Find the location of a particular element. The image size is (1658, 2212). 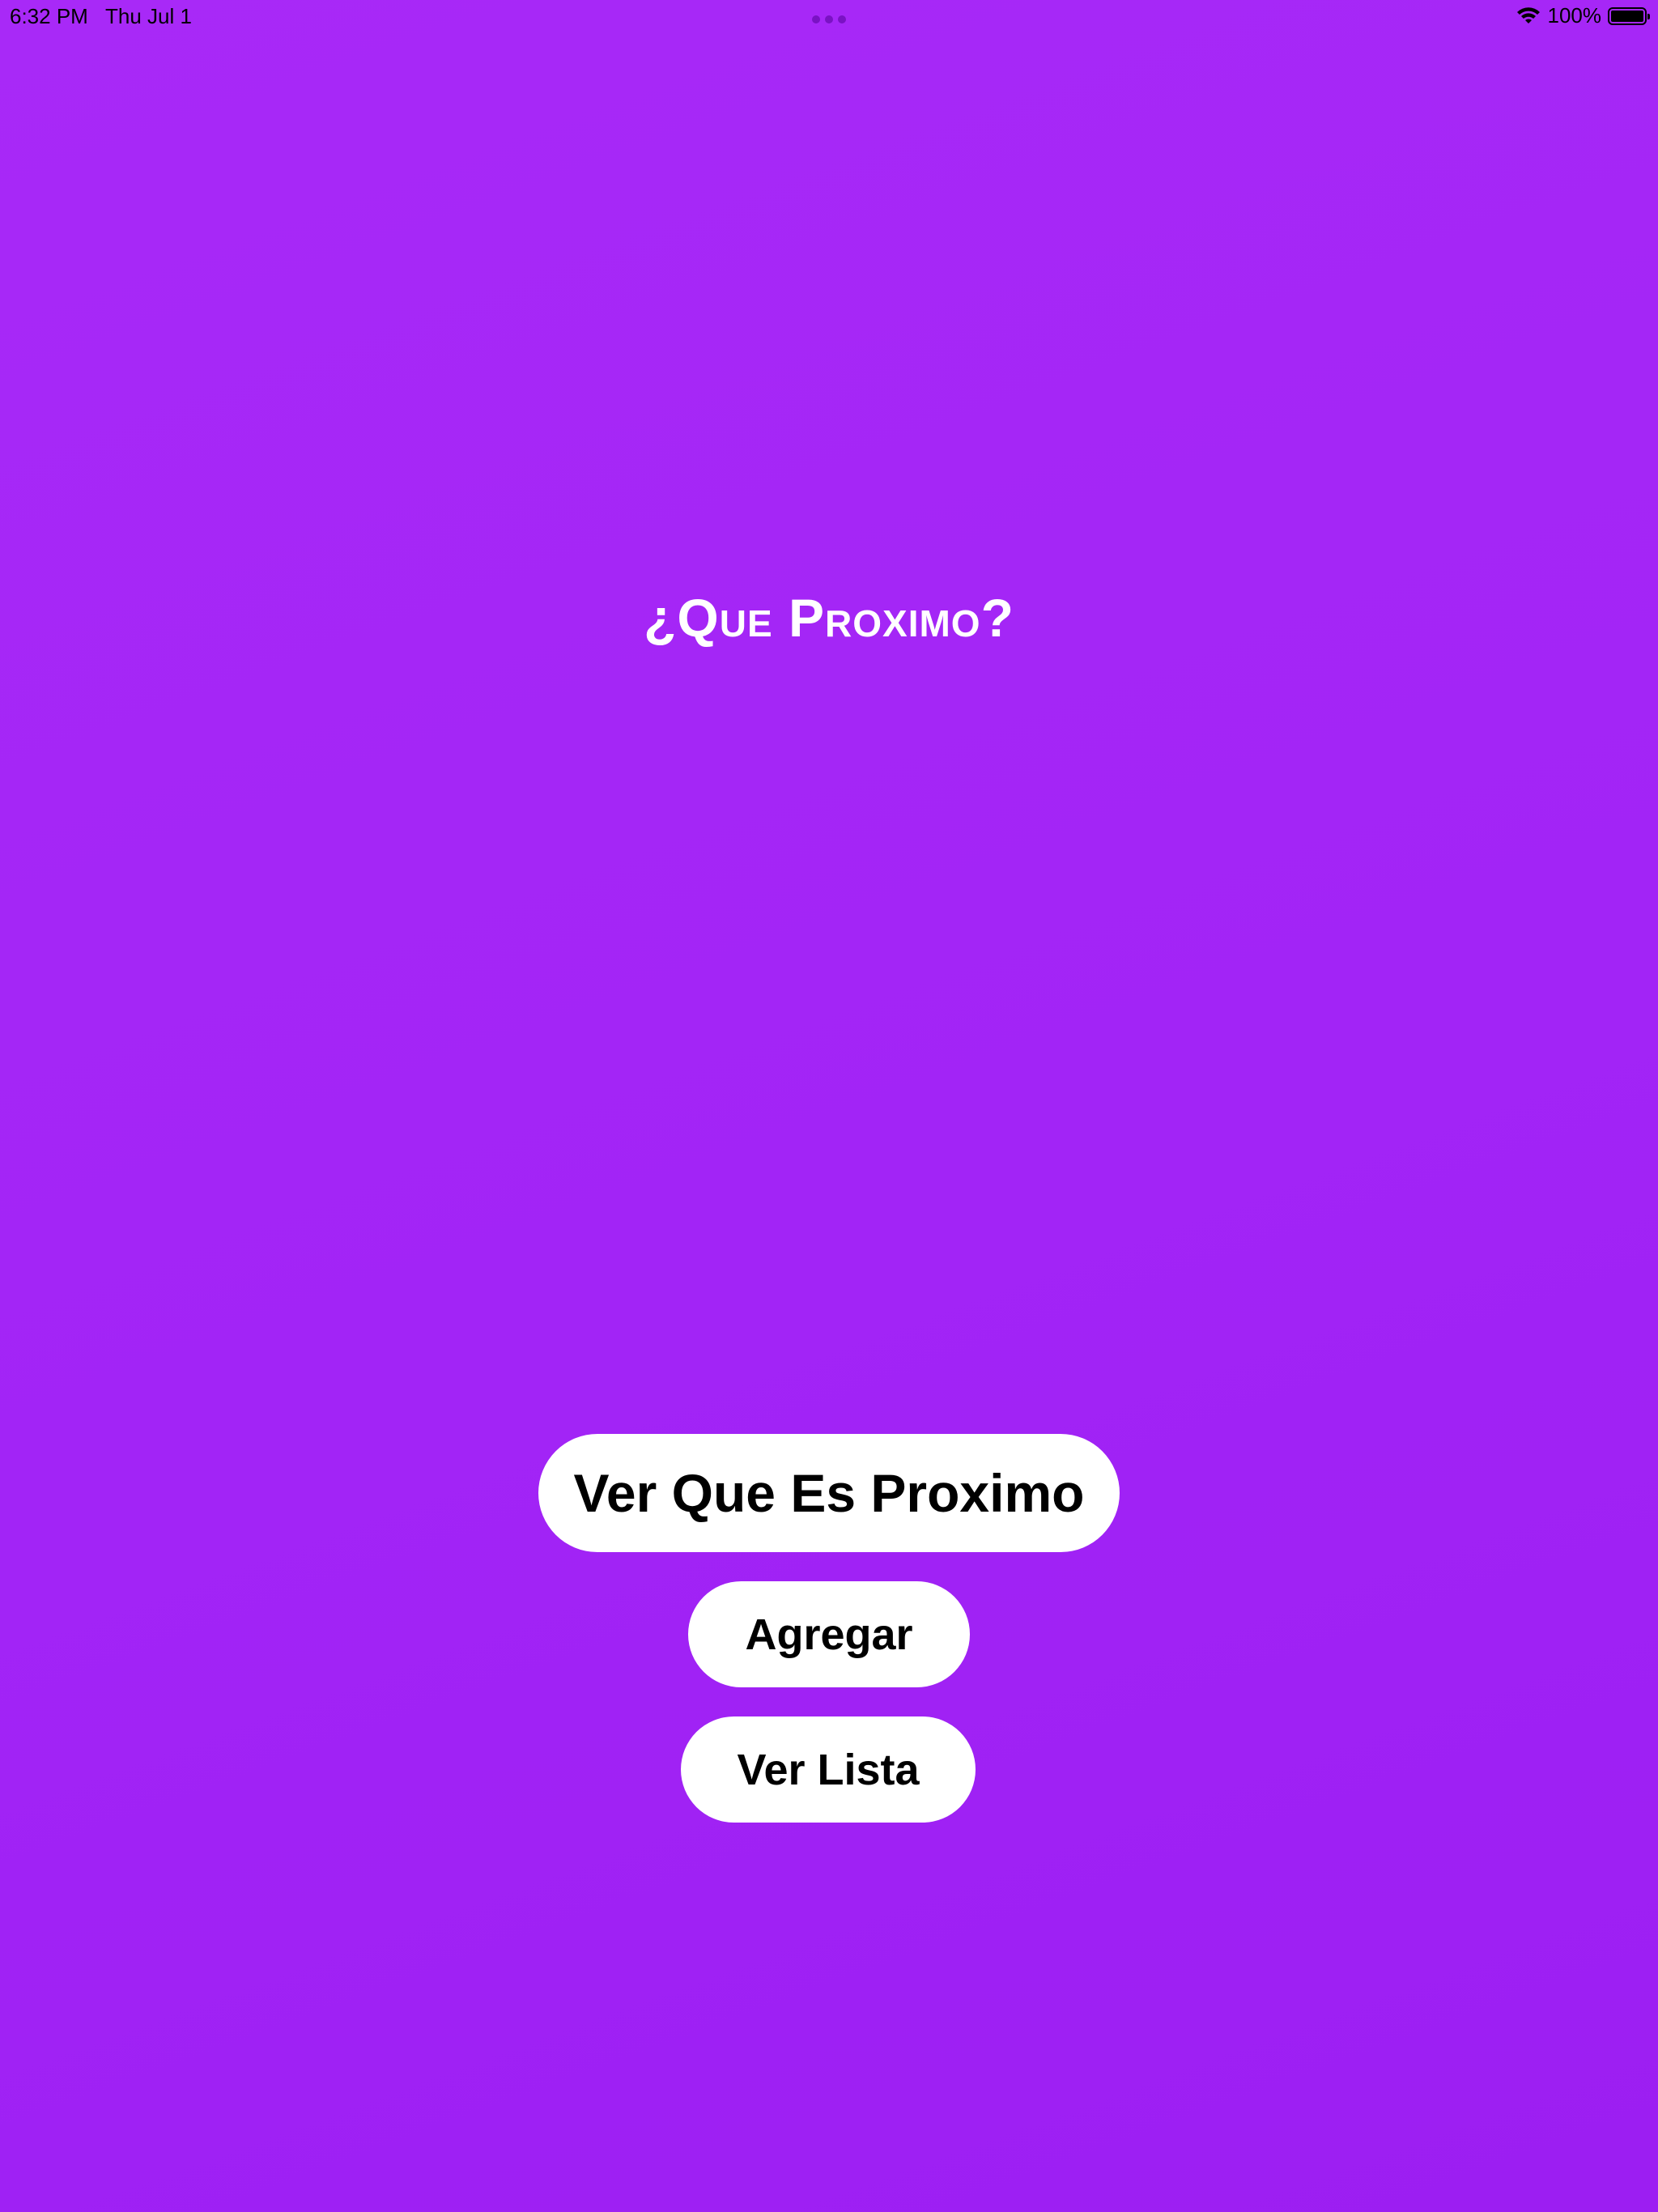

status-indicators: 100% is located at coordinates (1583, 16).